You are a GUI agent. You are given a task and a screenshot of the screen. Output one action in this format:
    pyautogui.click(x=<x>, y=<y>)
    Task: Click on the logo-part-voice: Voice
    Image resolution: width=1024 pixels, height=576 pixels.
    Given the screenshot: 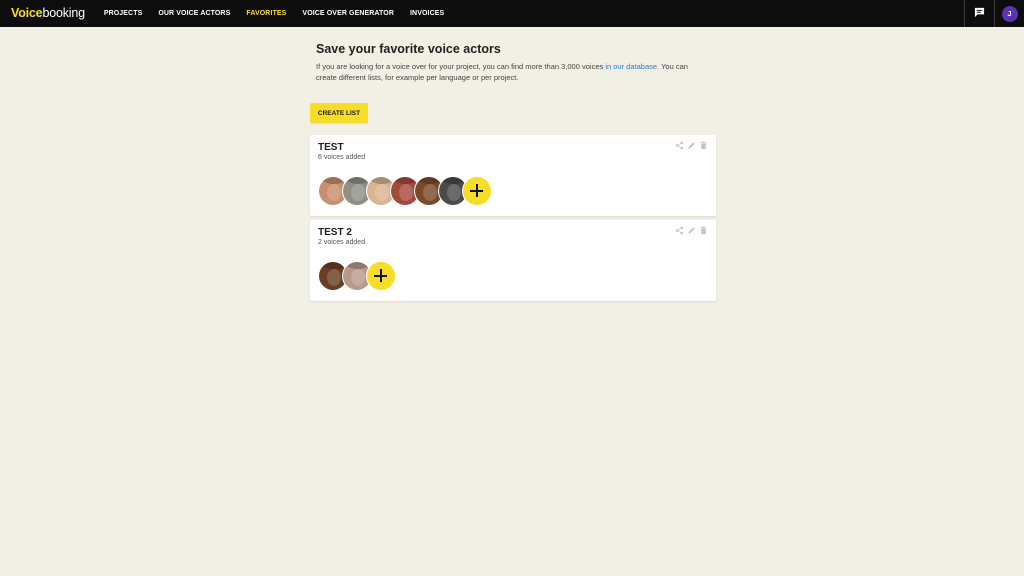 What is the action you would take?
    pyautogui.click(x=27, y=13)
    